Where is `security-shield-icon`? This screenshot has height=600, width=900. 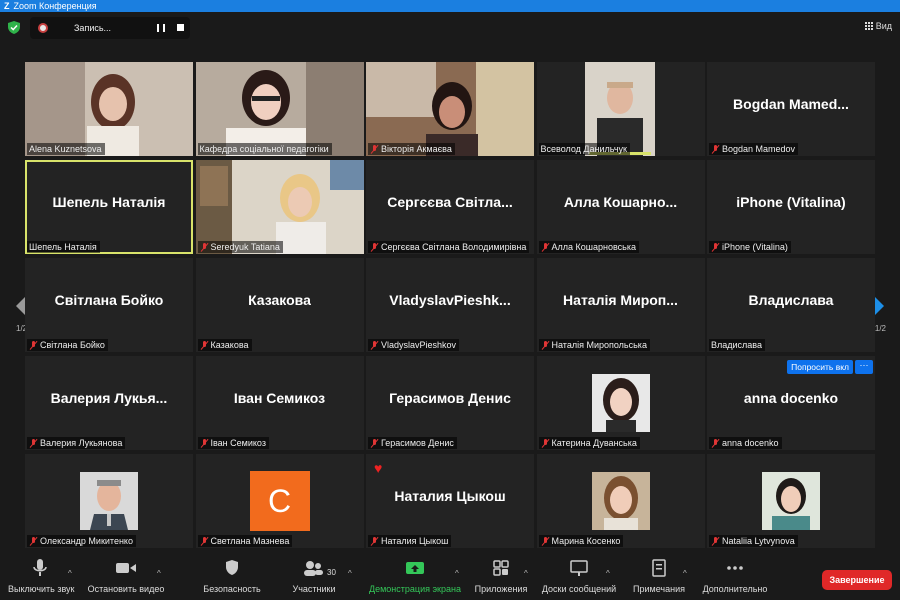
security-shield-icon is located at coordinates (14, 27).